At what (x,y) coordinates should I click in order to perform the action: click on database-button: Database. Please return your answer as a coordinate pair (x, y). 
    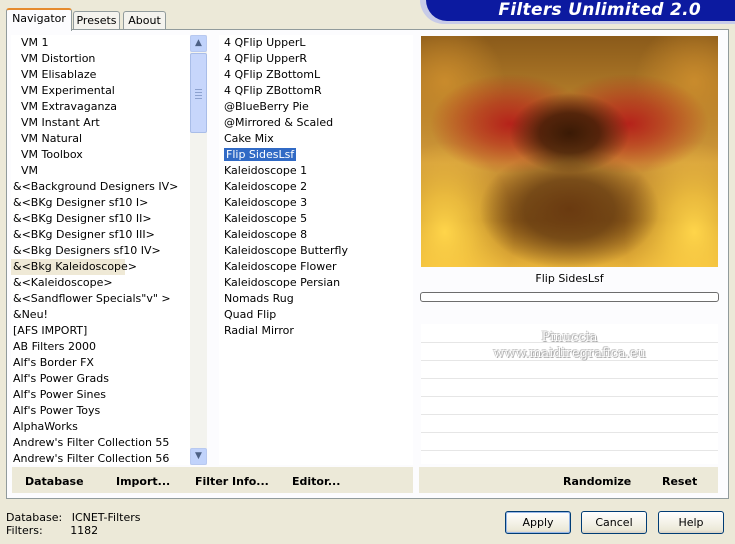
    Looking at the image, I should click on (54, 481).